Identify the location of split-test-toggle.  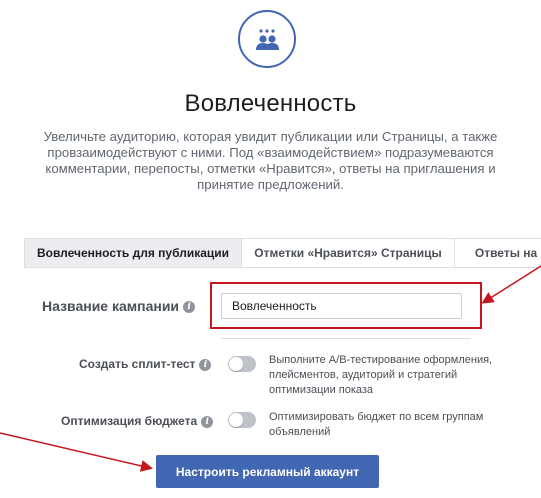
(242, 364).